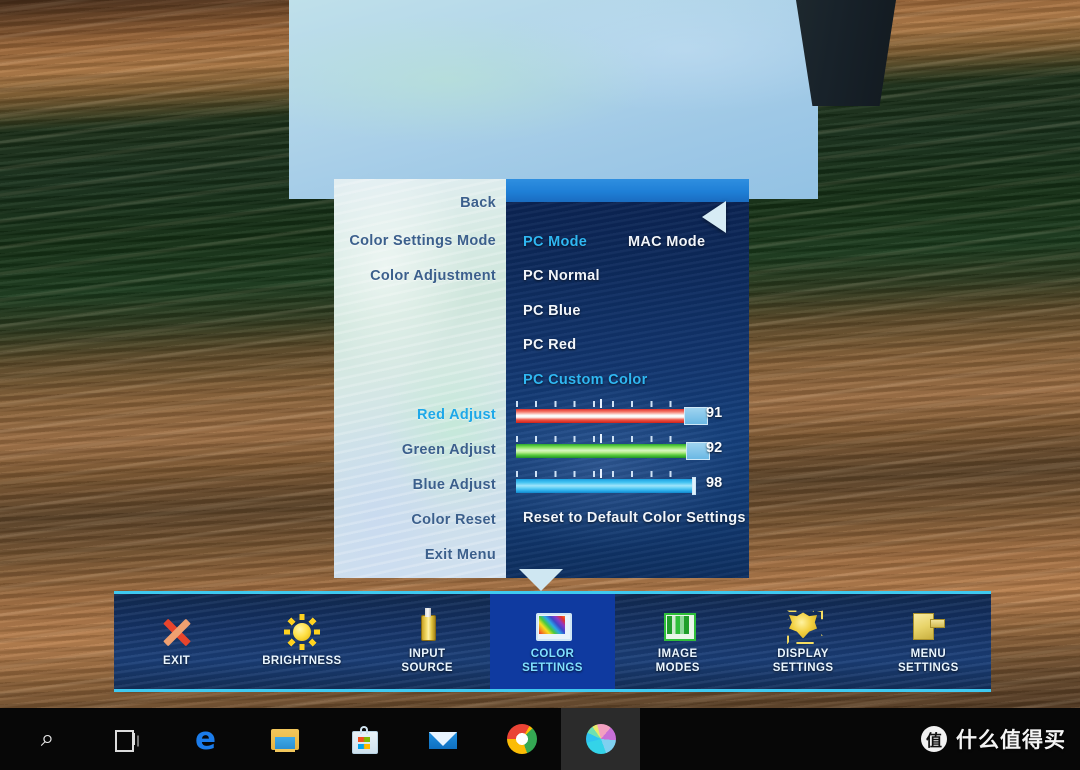 The width and height of the screenshot is (1080, 770). Describe the element at coordinates (478, 203) in the screenshot. I see `osd-item-back: Back` at that location.